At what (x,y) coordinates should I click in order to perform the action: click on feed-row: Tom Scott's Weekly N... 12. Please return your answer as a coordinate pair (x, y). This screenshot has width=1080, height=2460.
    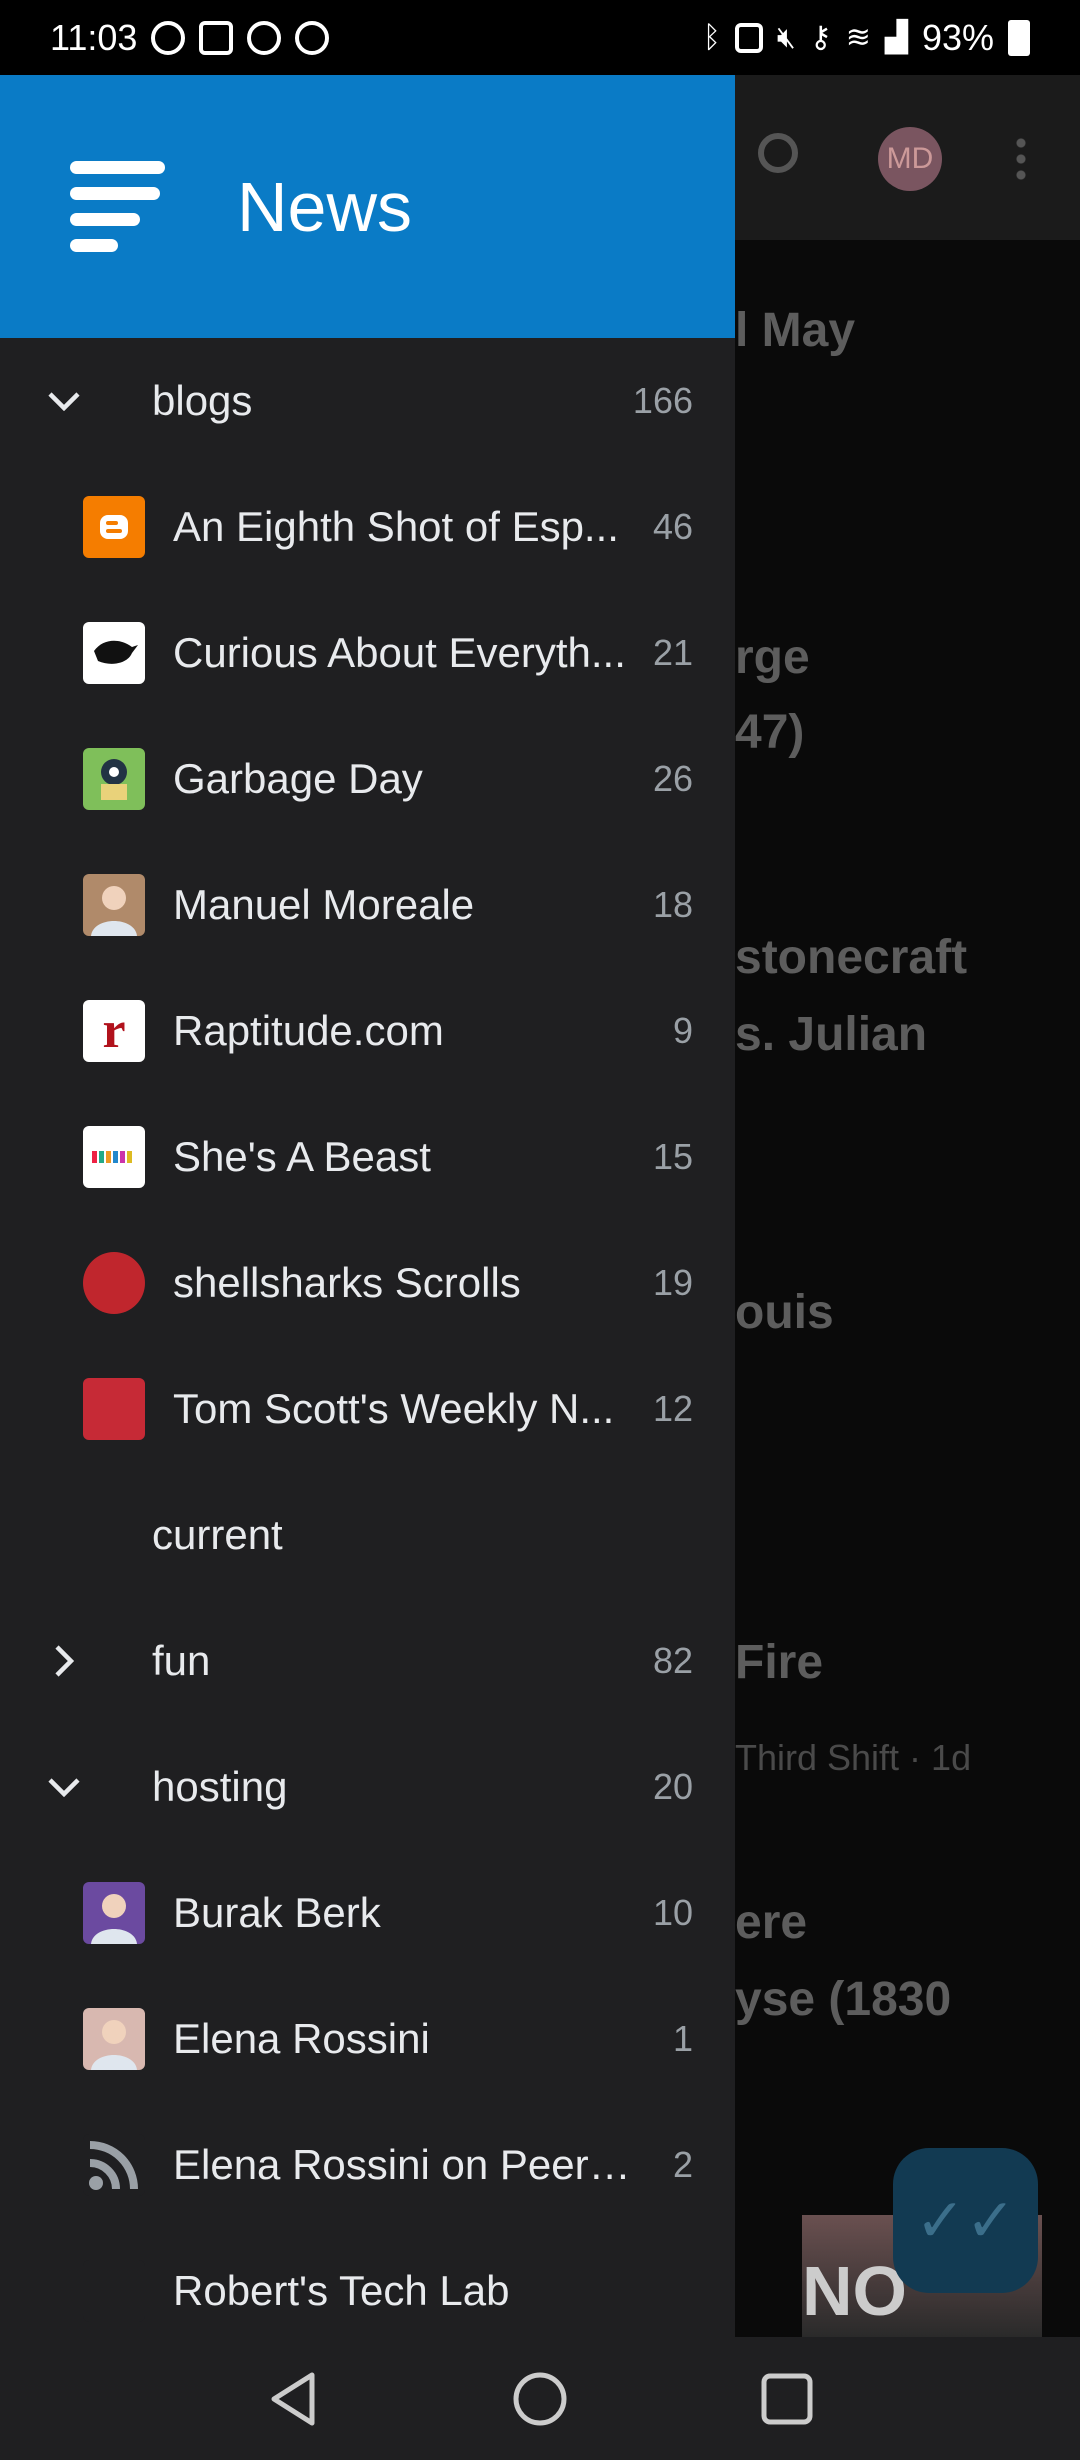
    Looking at the image, I should click on (367, 1409).